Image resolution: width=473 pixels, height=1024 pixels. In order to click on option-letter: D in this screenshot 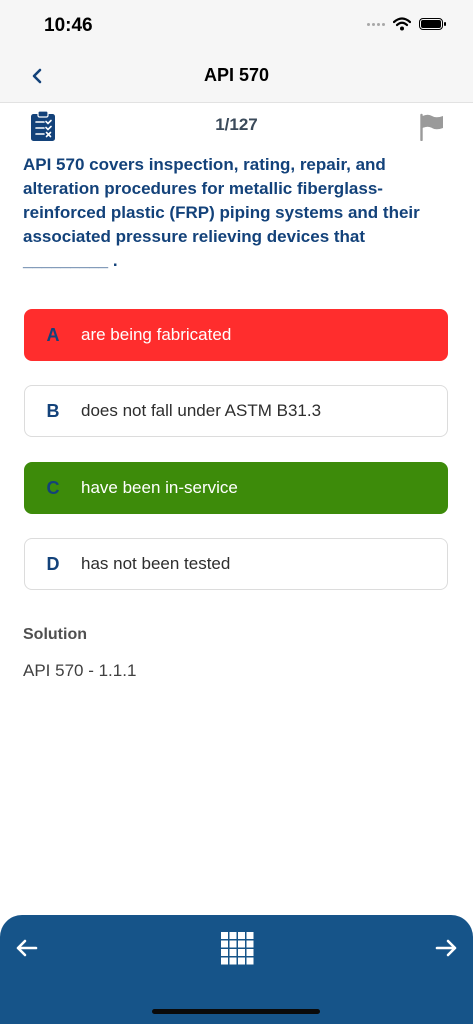, I will do `click(53, 563)`.